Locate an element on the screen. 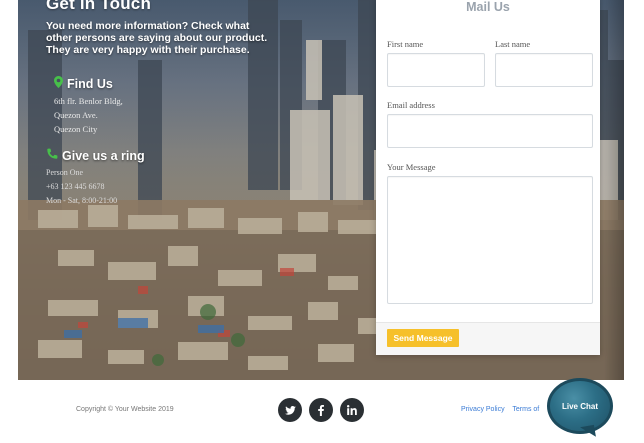  copyright-text: Copyright © Your Website 2019 is located at coordinates (125, 409).